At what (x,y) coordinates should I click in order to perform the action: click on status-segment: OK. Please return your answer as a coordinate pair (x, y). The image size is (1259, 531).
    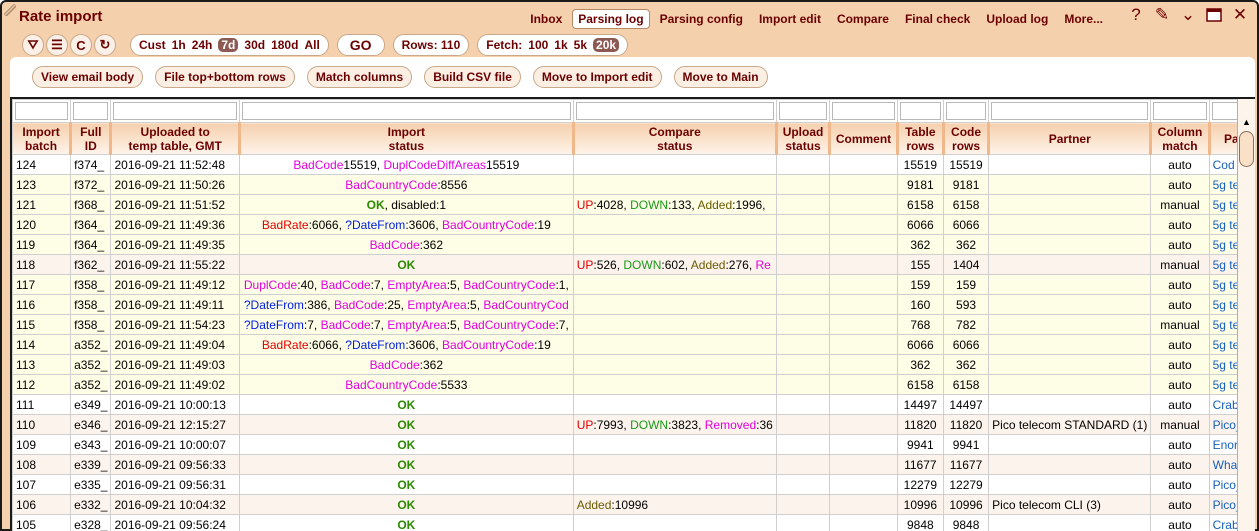
    Looking at the image, I should click on (406, 424).